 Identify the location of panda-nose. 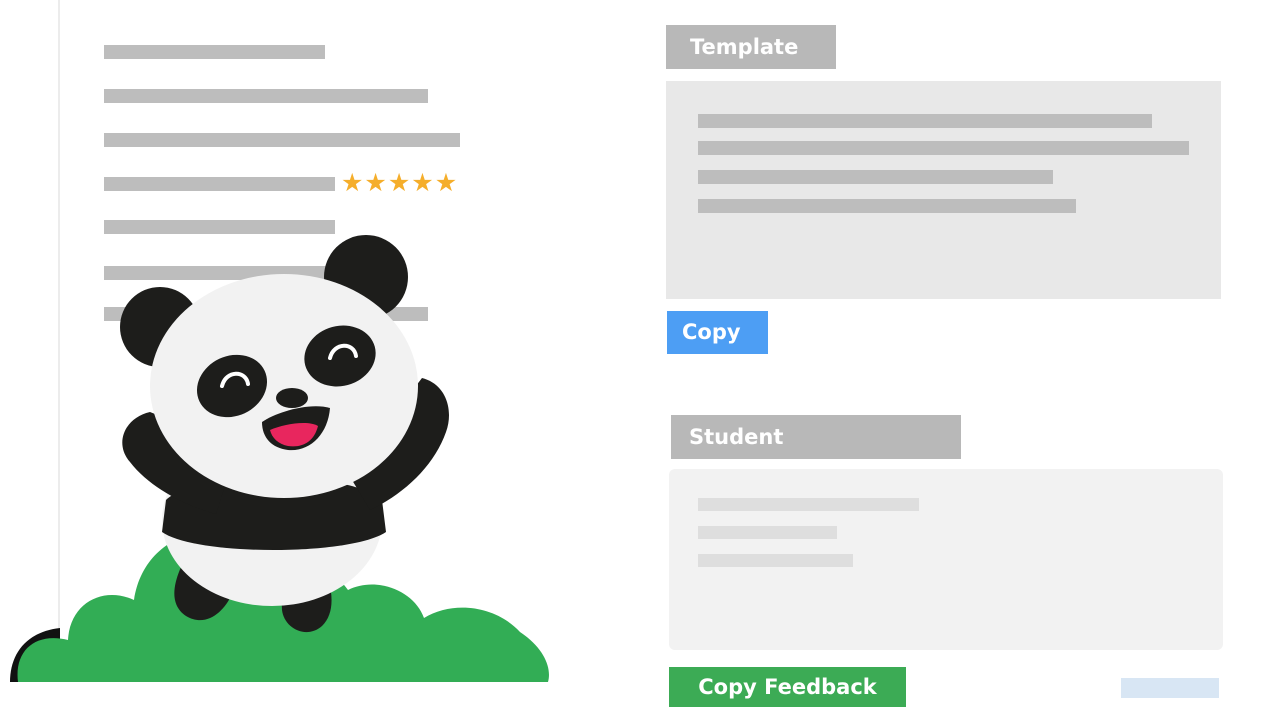
(292, 398).